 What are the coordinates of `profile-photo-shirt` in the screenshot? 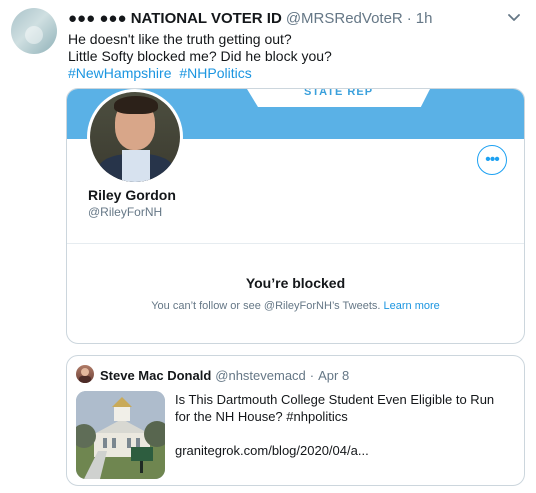 It's located at (136, 166).